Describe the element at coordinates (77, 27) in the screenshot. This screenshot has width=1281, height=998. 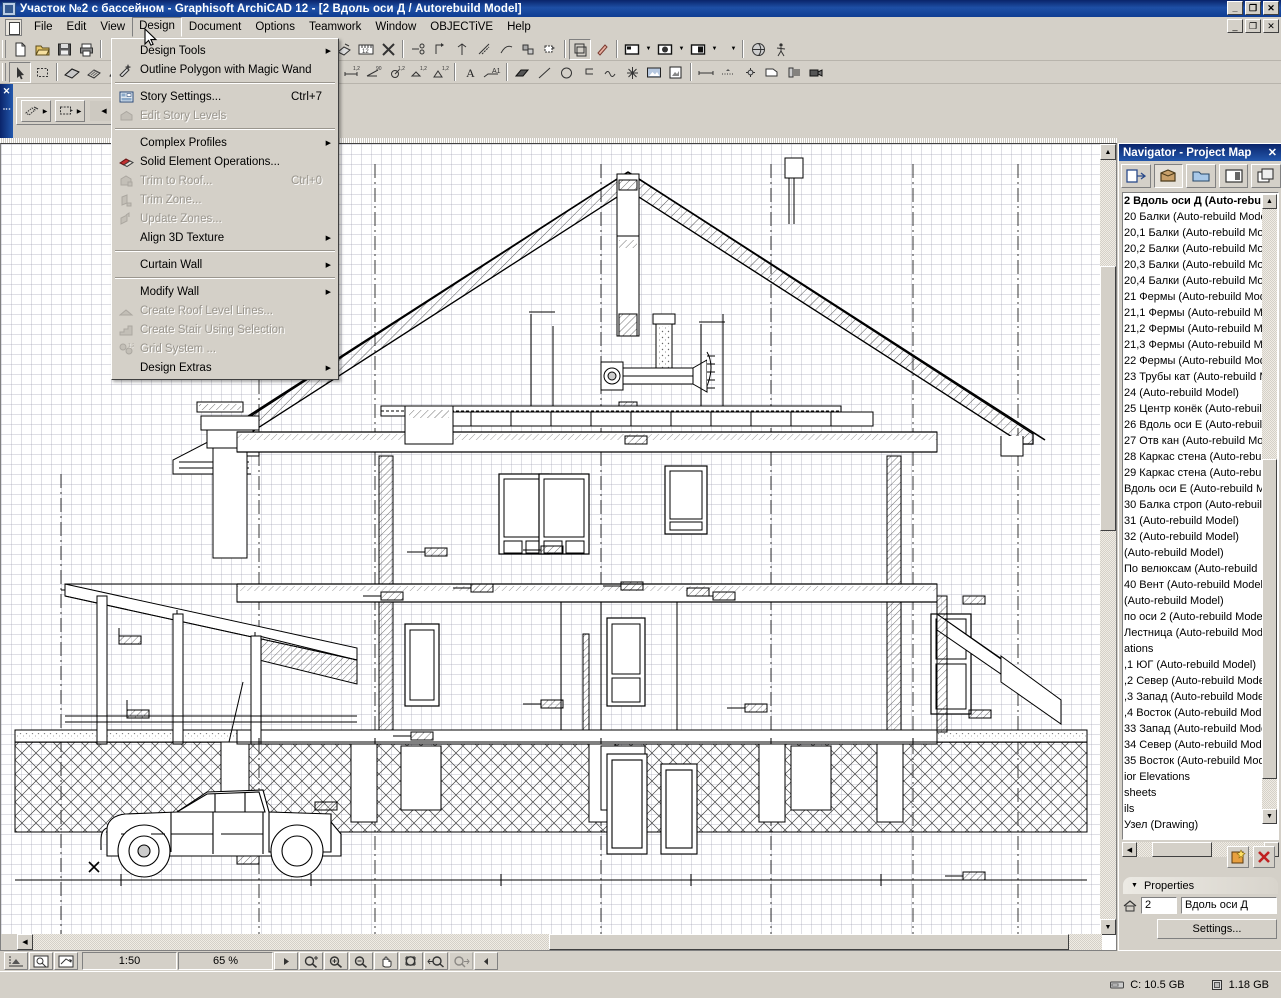
I see `menu-edit: Edit` at that location.